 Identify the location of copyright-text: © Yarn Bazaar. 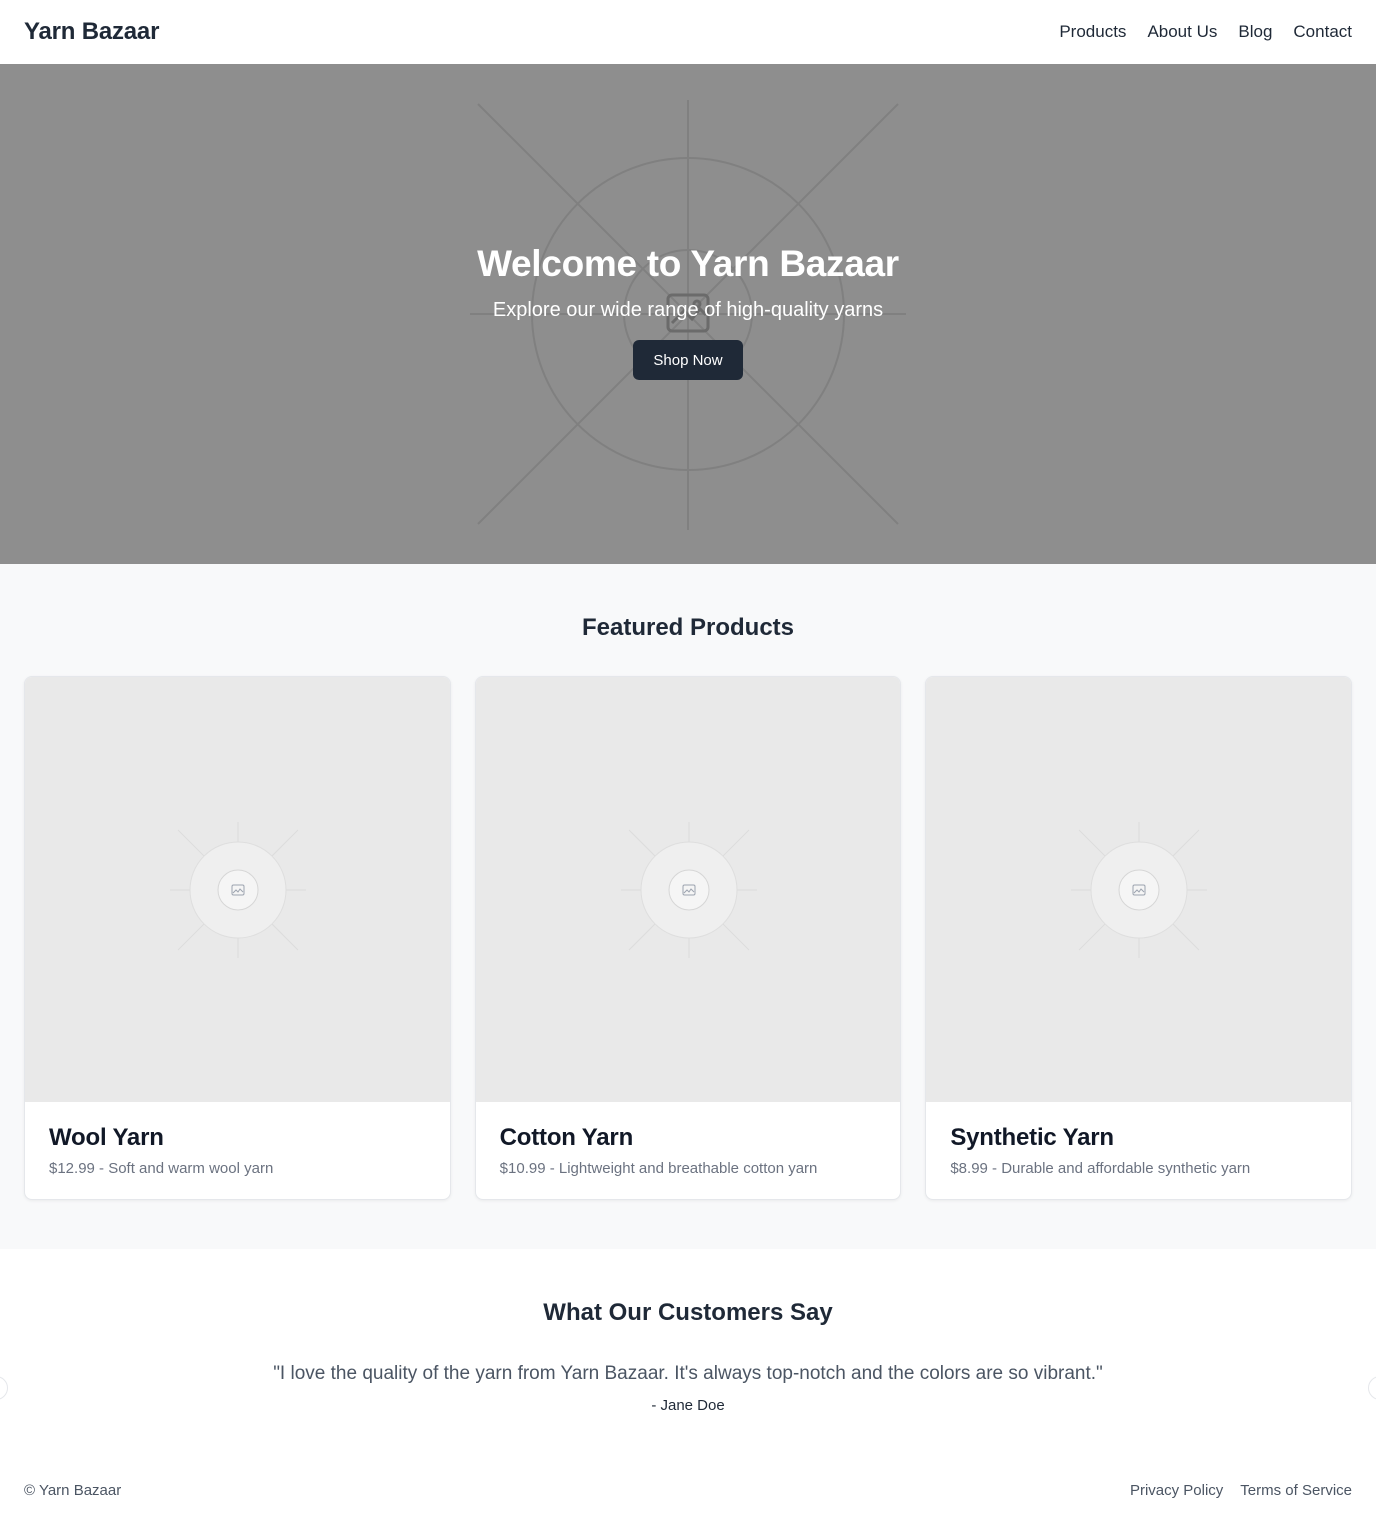
(73, 1490).